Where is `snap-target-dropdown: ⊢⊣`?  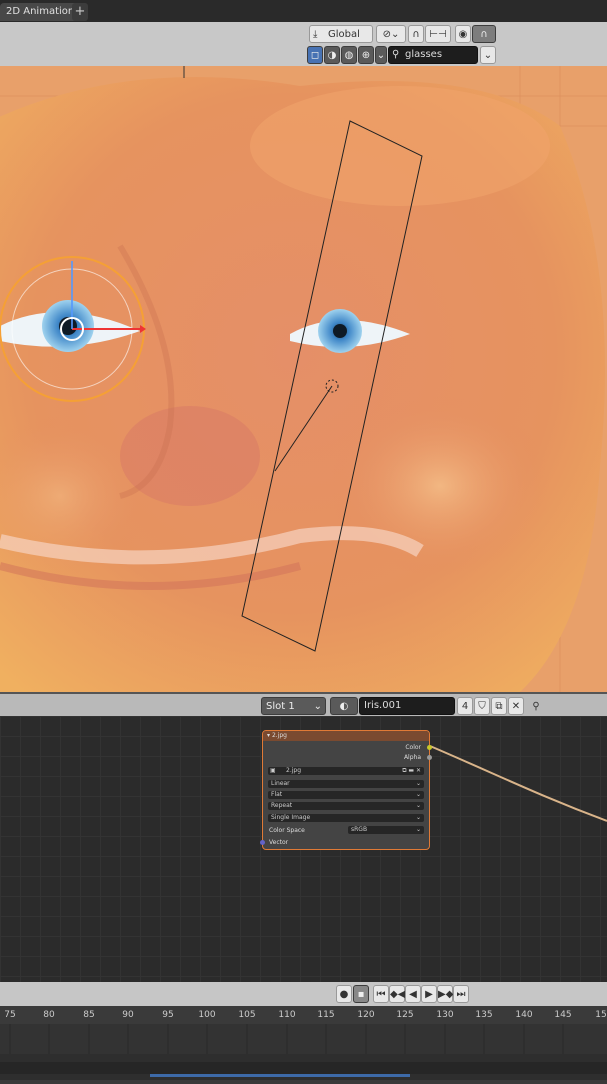 snap-target-dropdown: ⊢⊣ is located at coordinates (438, 34).